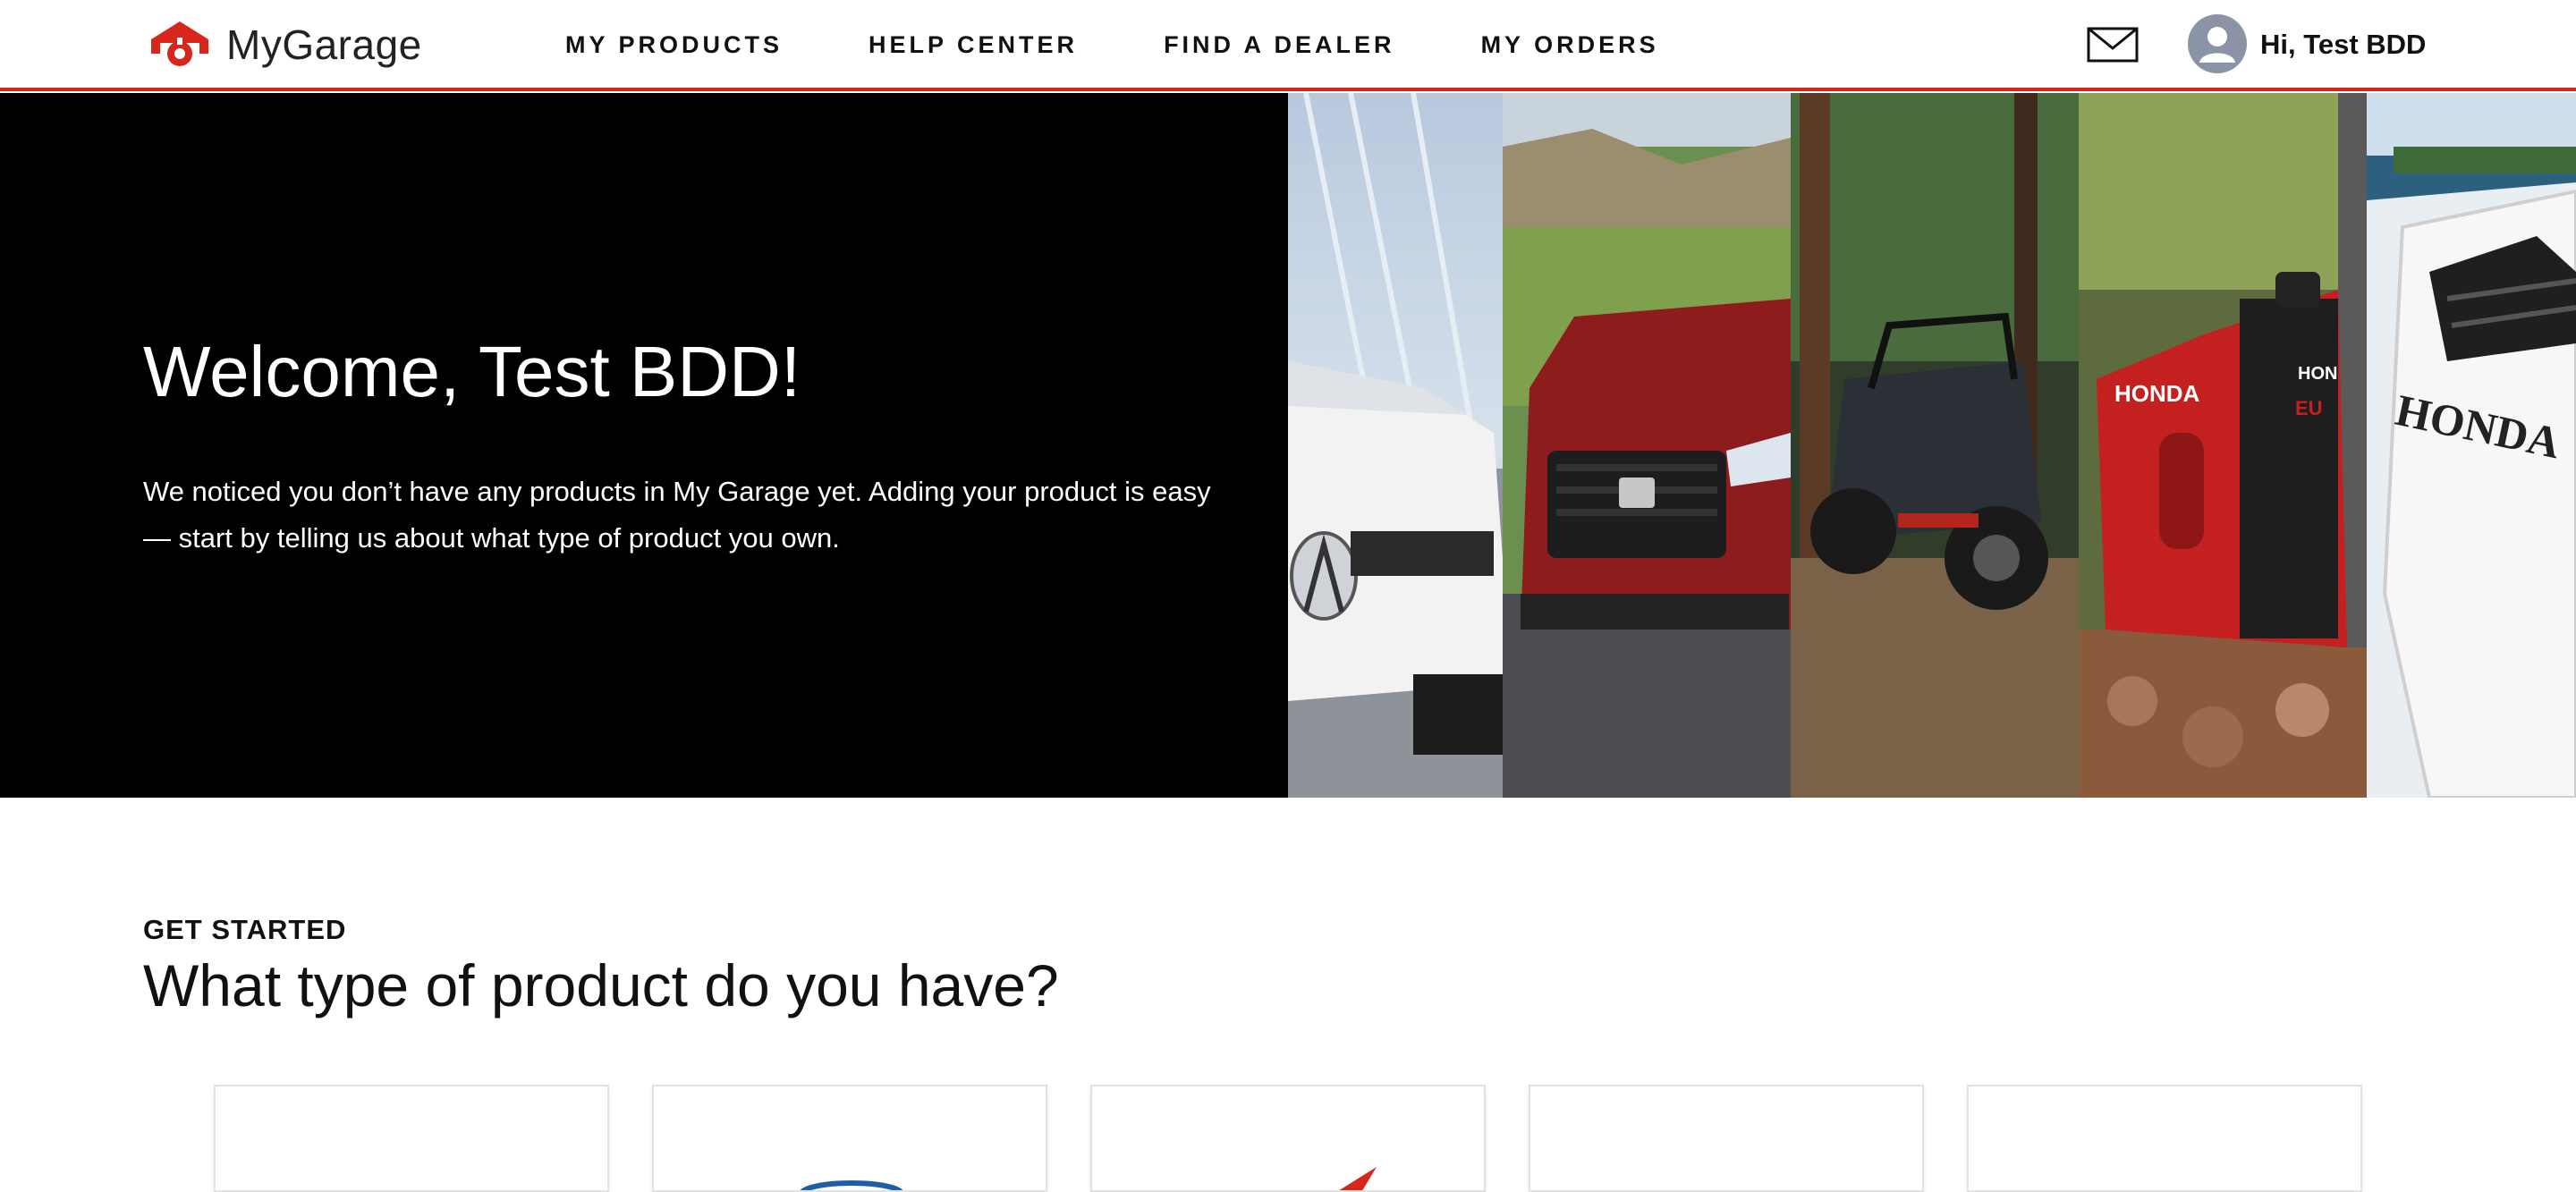  Describe the element at coordinates (1647, 445) in the screenshot. I see `honda-pickup-image` at that location.